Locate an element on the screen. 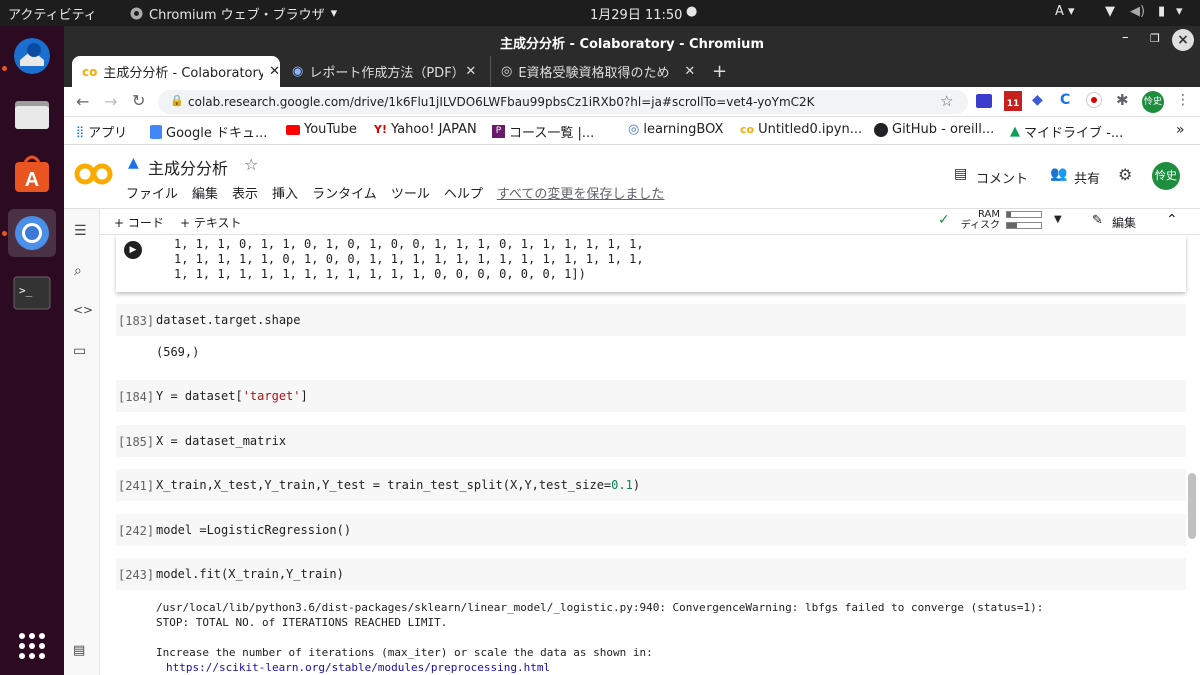 Image resolution: width=1200 pixels, height=675 pixels. software-center-icon: A is located at coordinates (32, 174).